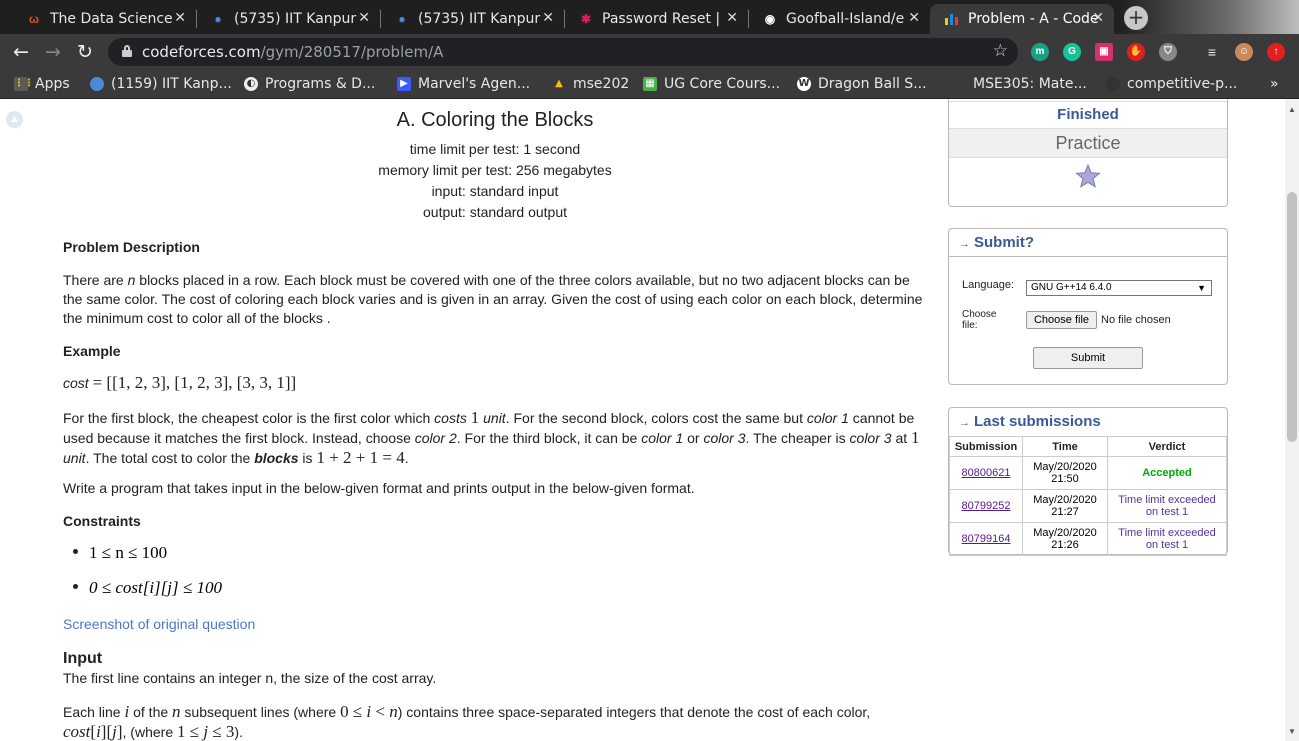  Describe the element at coordinates (1136, 18) in the screenshot. I see `new-tab-button: +` at that location.